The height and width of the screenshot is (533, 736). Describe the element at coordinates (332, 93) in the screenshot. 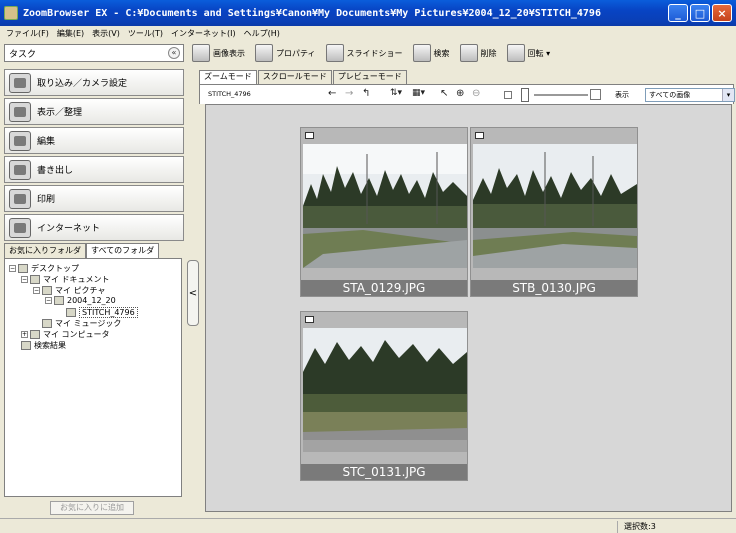

I see `back-arrow-icon: ←` at that location.